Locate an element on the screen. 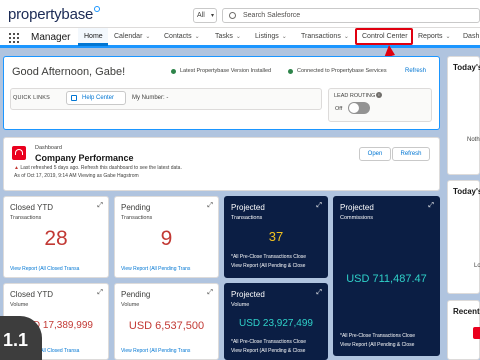 The width and height of the screenshot is (480, 360). help-center-label: Help Center is located at coordinates (98, 98).